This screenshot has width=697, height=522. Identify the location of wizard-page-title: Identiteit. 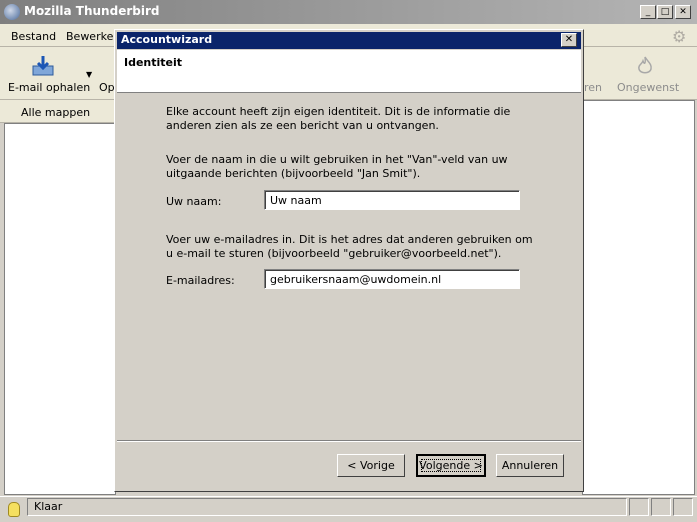
(153, 62).